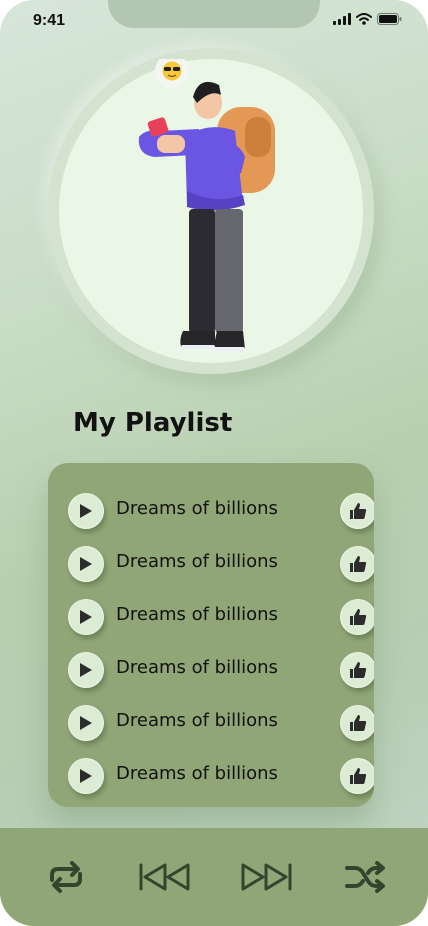  I want to click on previous-icon, so click(164, 877).